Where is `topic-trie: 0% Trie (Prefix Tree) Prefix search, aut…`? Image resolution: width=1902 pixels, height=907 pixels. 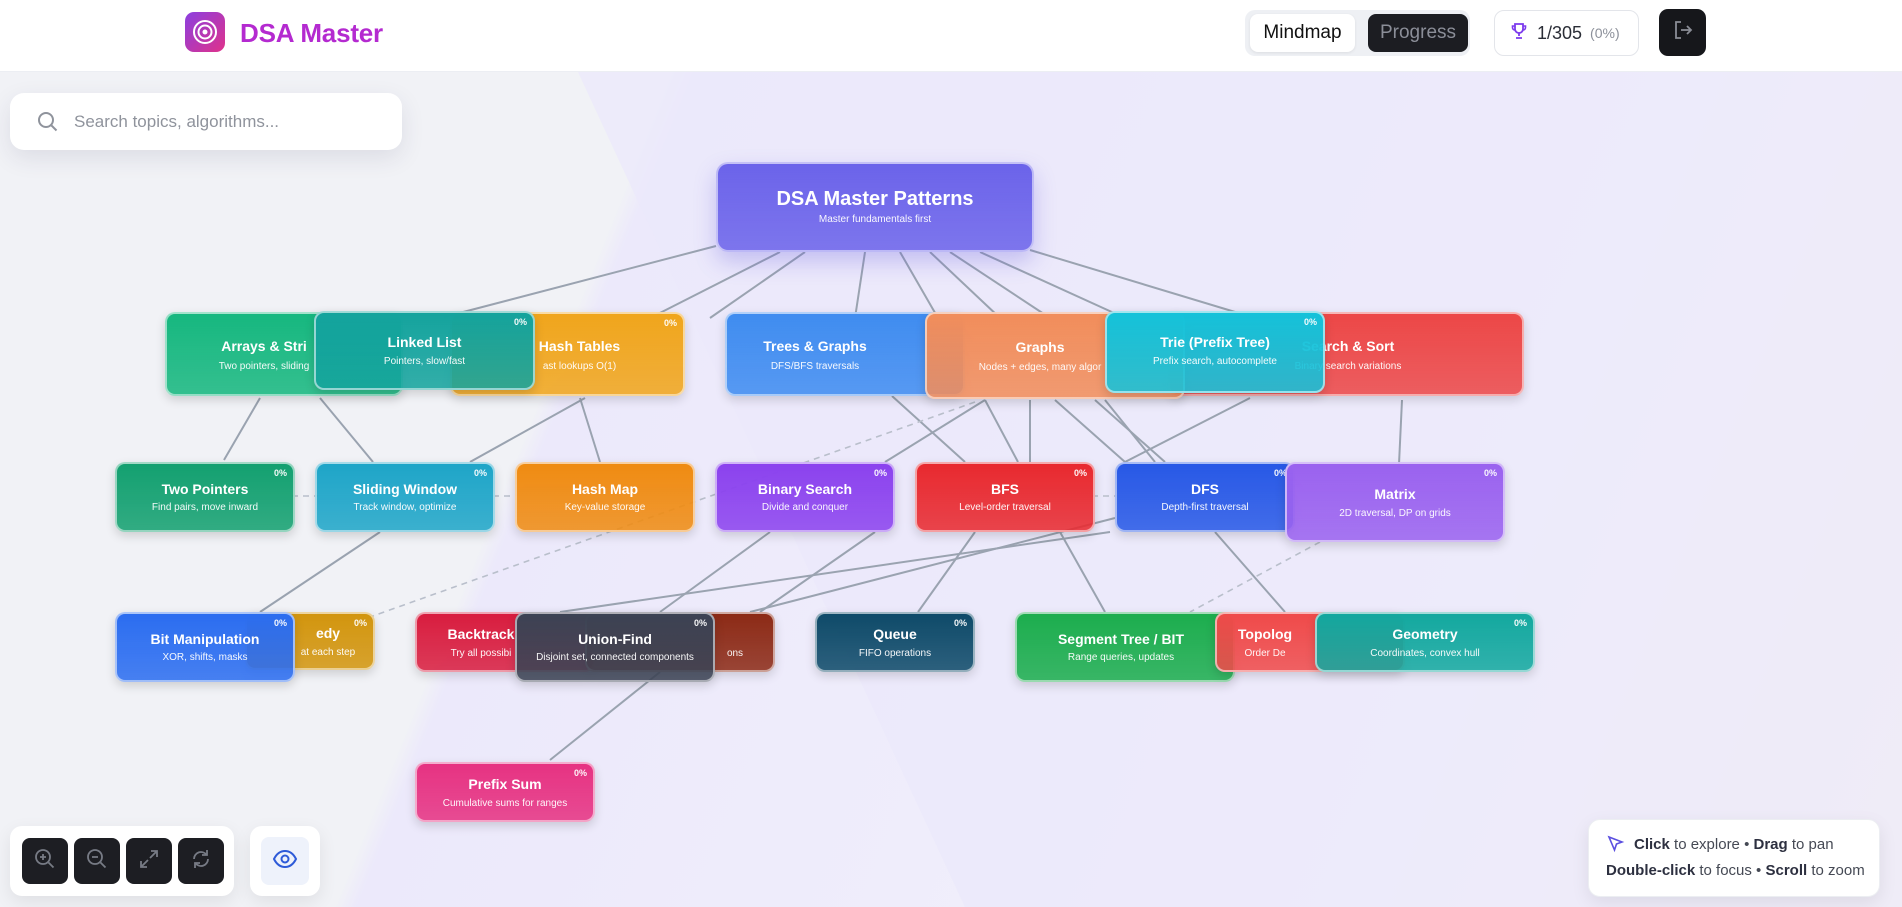
topic-trie: 0% Trie (Prefix Tree) Prefix search, aut… is located at coordinates (1215, 352).